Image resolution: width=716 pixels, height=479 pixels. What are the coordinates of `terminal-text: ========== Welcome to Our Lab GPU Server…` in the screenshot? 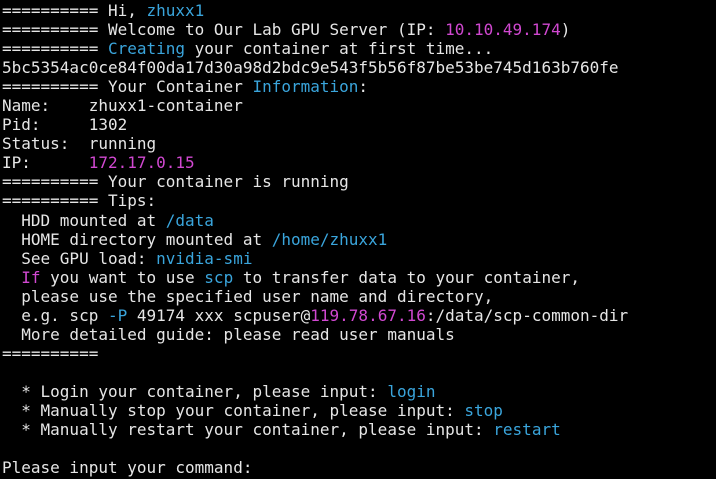 It's located at (224, 30).